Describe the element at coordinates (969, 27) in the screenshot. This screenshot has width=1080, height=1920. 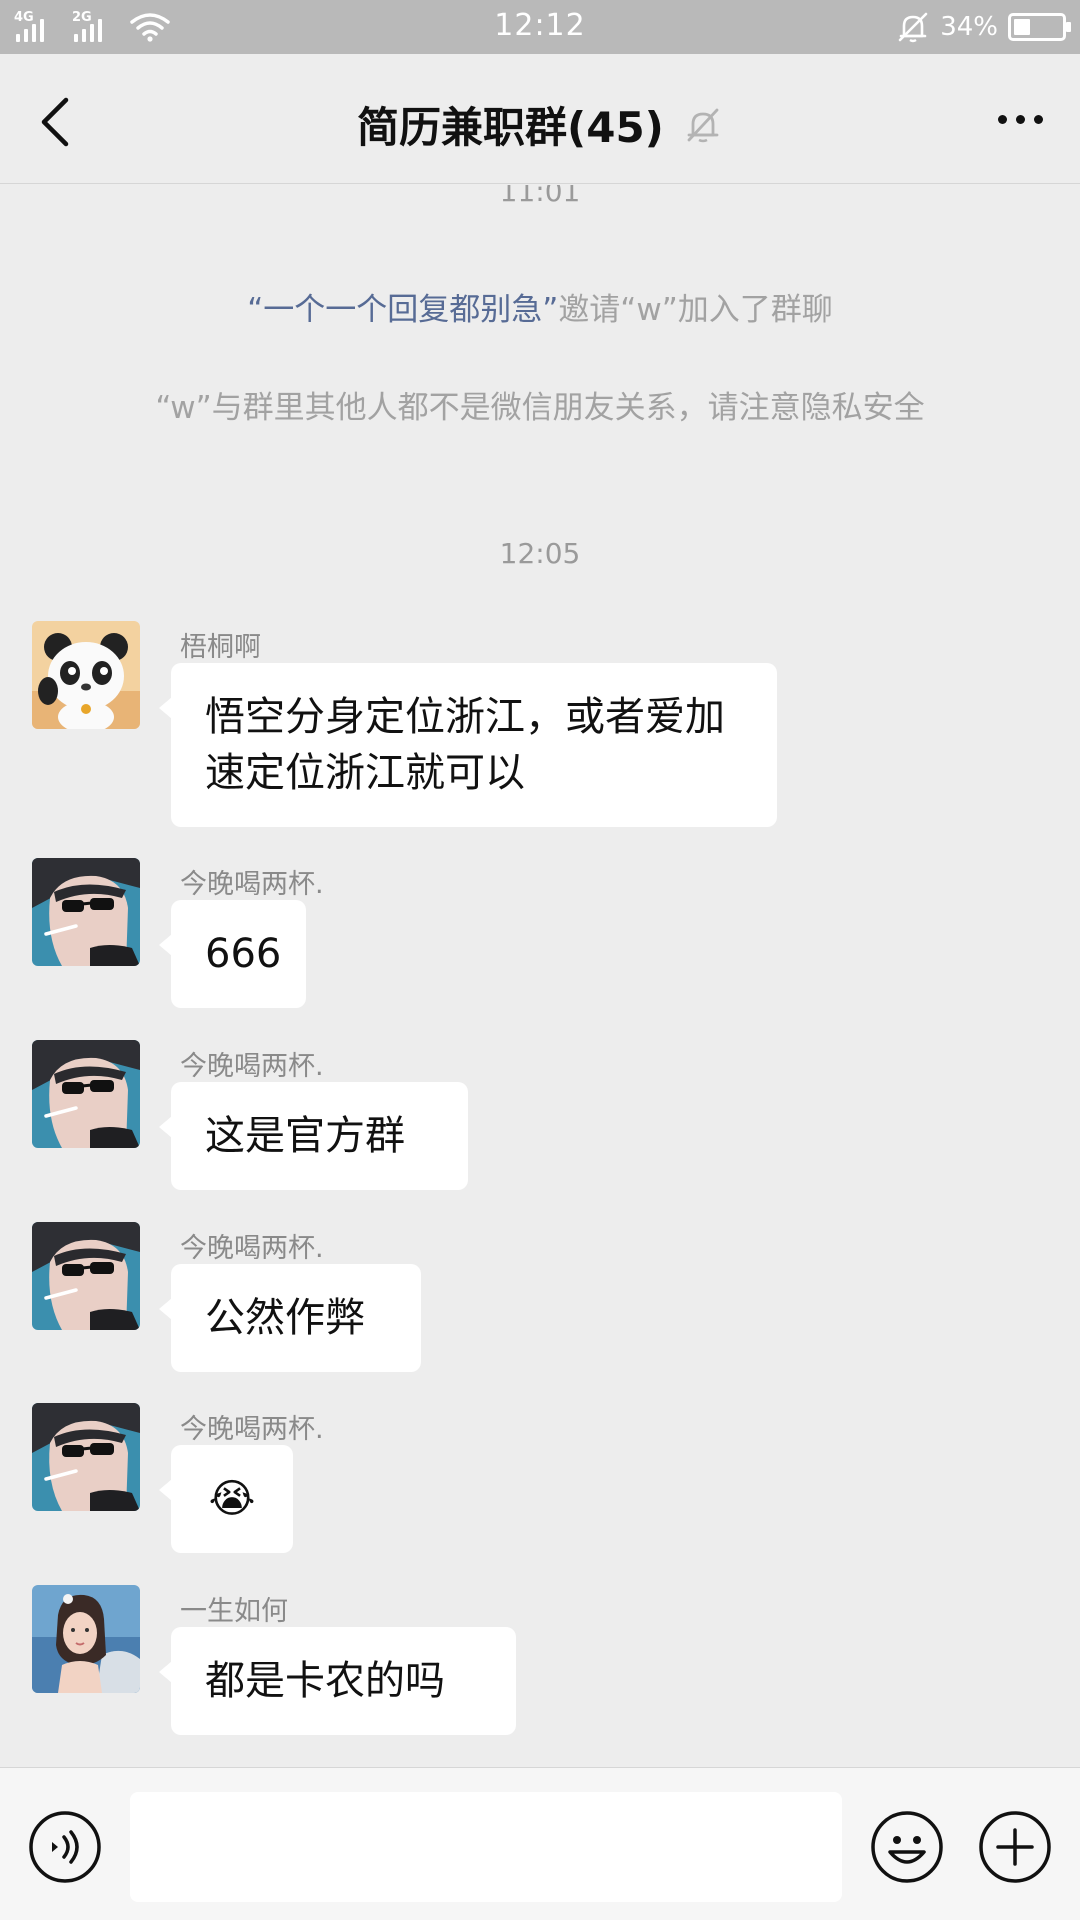
I see `battery-percent: 34%` at that location.